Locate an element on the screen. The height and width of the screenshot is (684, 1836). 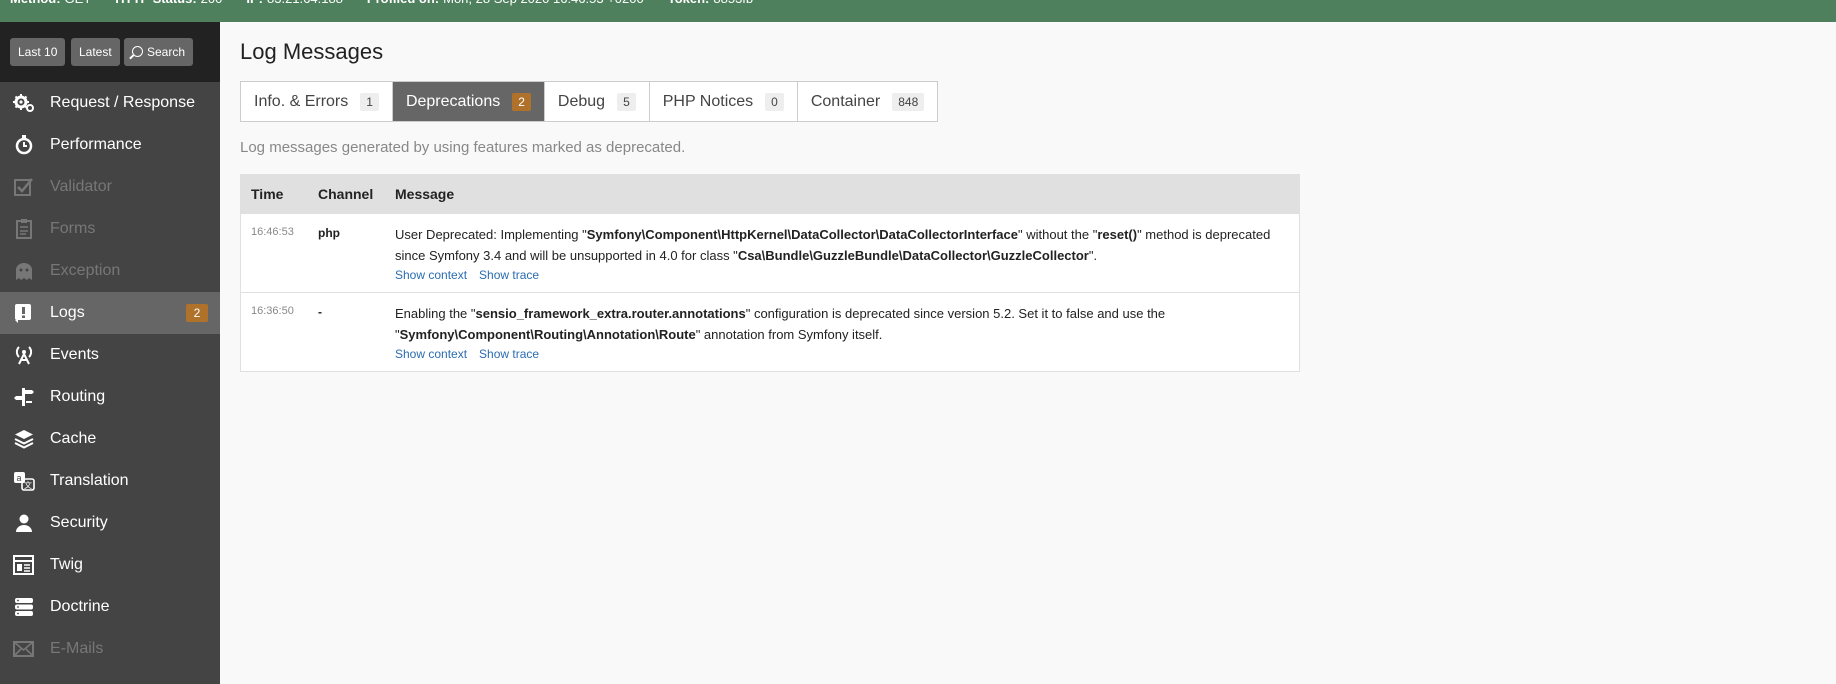
translation-icon: a文 is located at coordinates (24, 481).